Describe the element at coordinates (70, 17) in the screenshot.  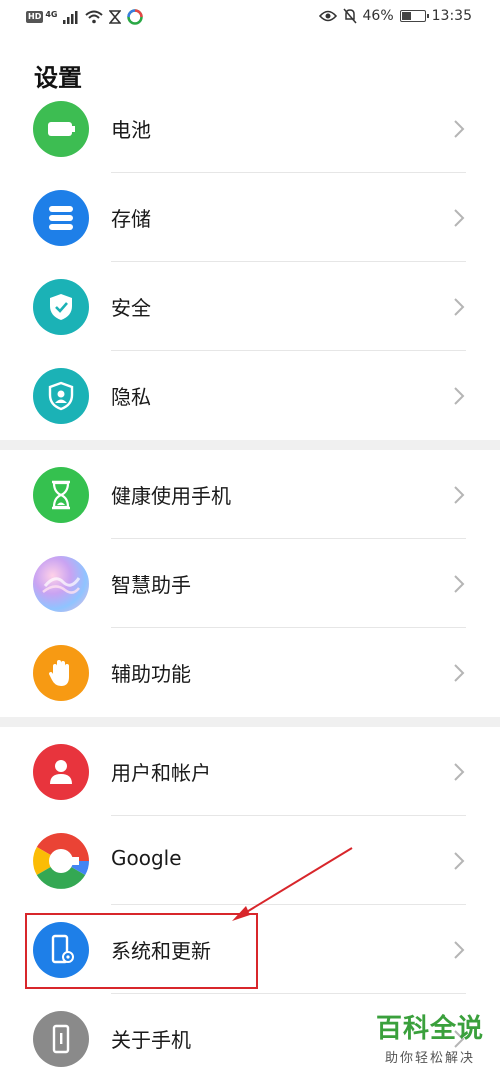
I see `signal-icon` at that location.